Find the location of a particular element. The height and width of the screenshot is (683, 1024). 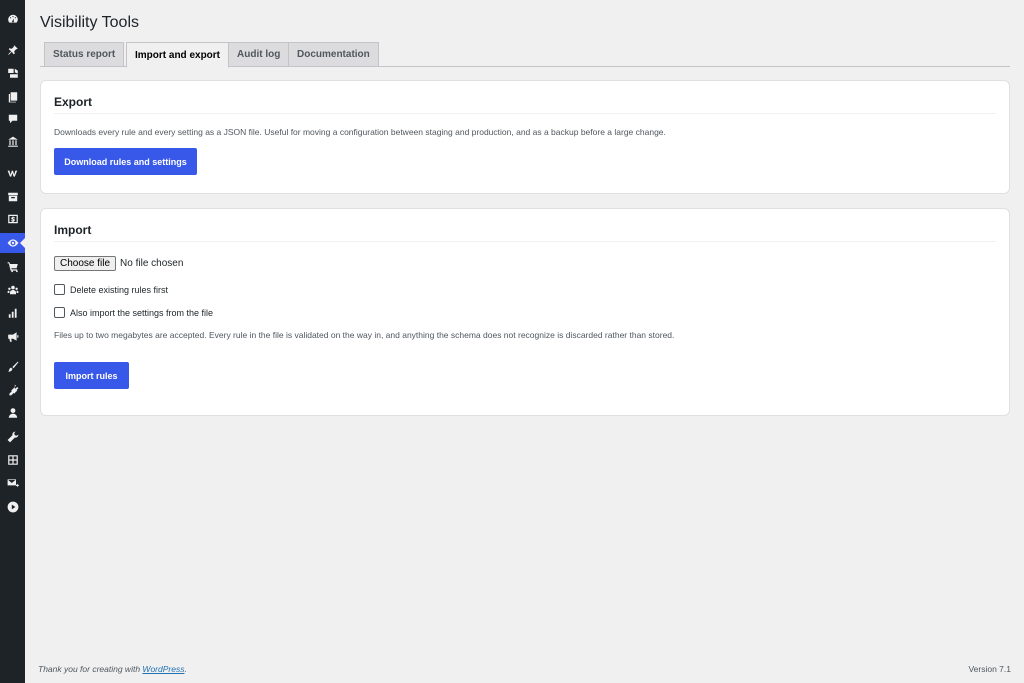

archive-icon is located at coordinates (12, 197).